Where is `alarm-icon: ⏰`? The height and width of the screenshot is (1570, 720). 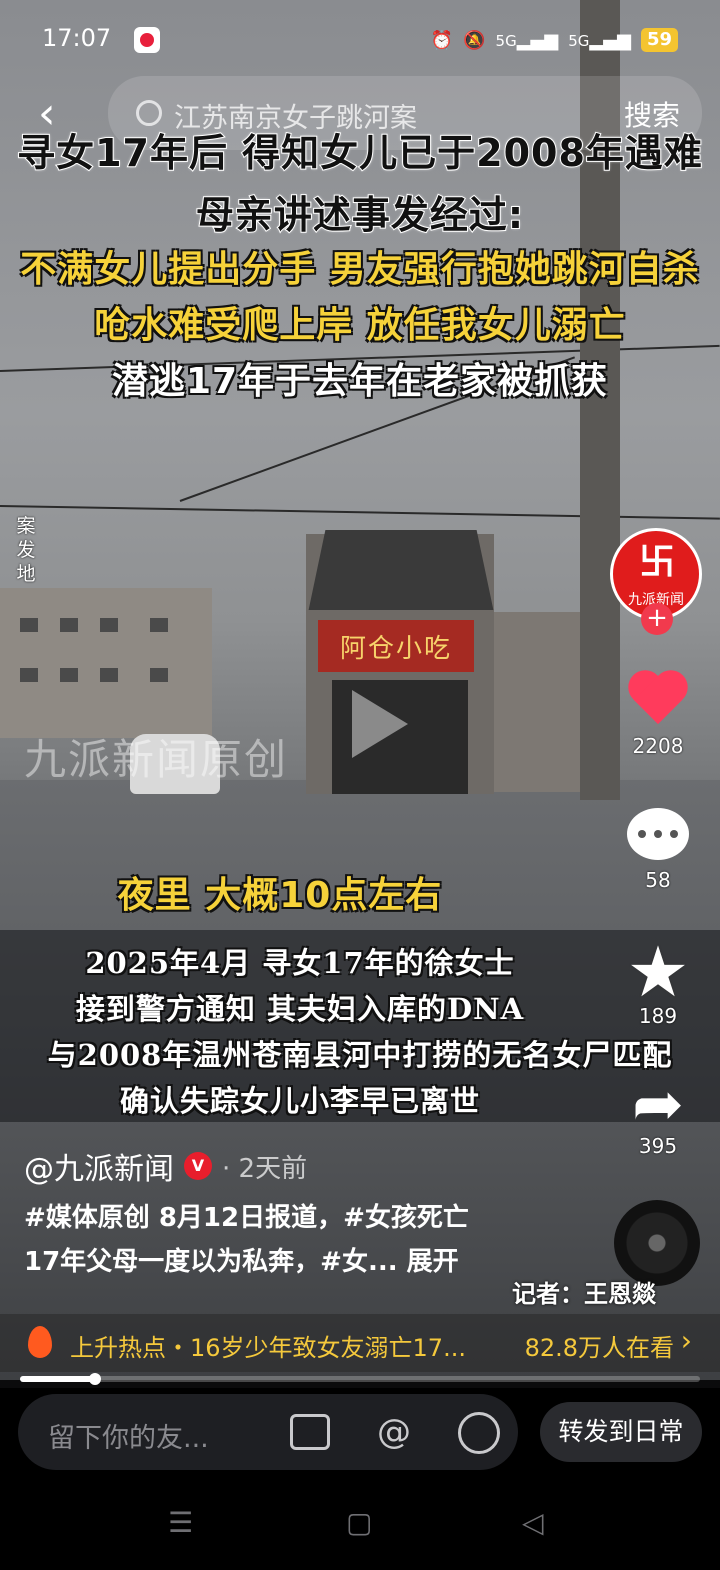 alarm-icon: ⏰ is located at coordinates (442, 40).